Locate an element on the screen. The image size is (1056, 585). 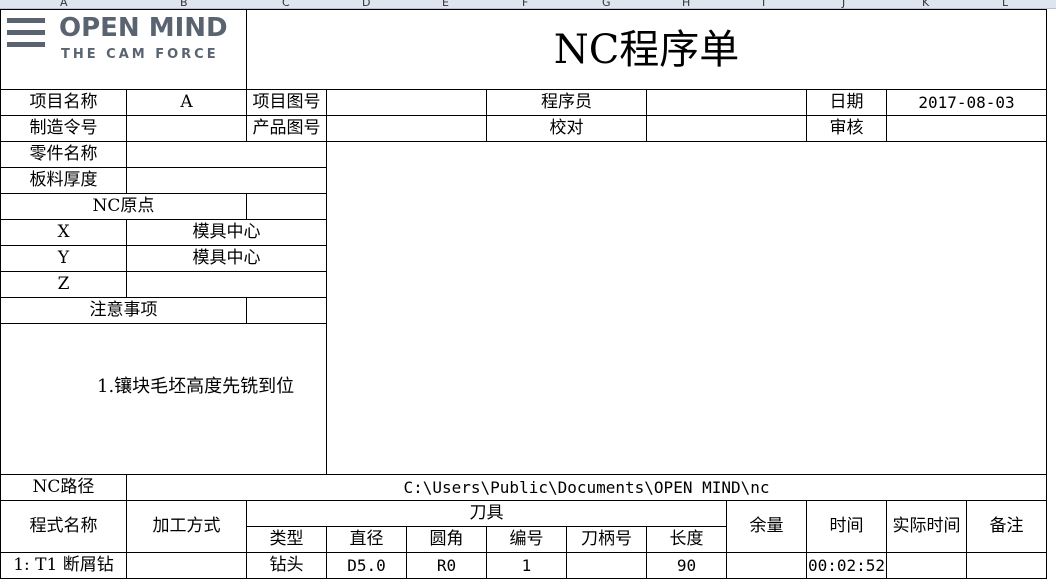
part-name-label: 零件名称 is located at coordinates (63, 154).